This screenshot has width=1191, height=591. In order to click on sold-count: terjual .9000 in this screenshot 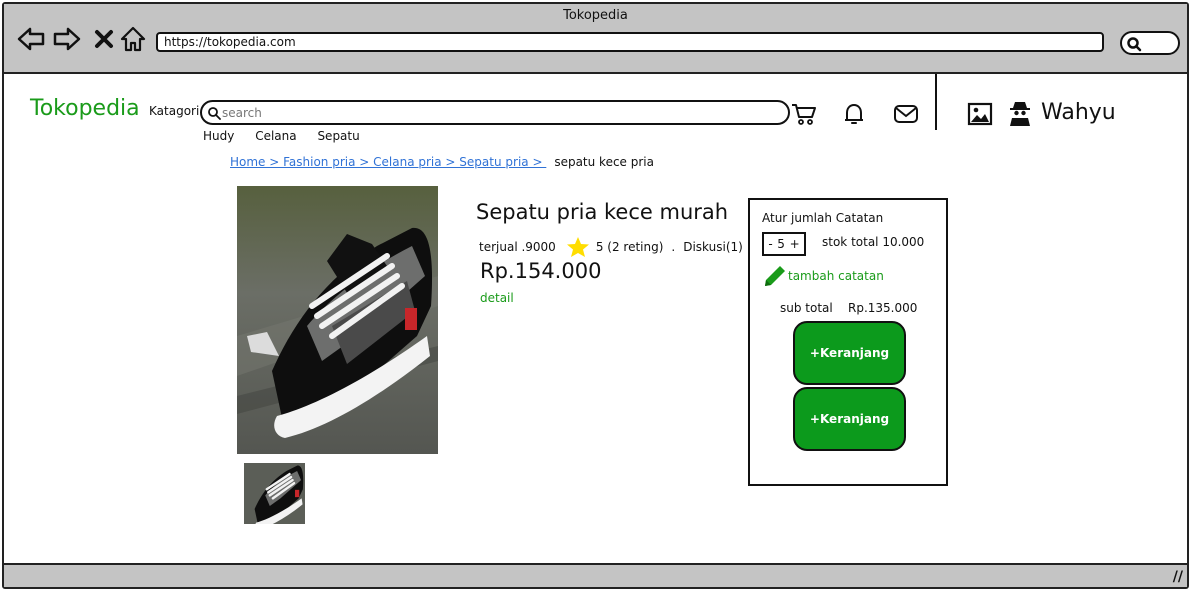, I will do `click(517, 247)`.